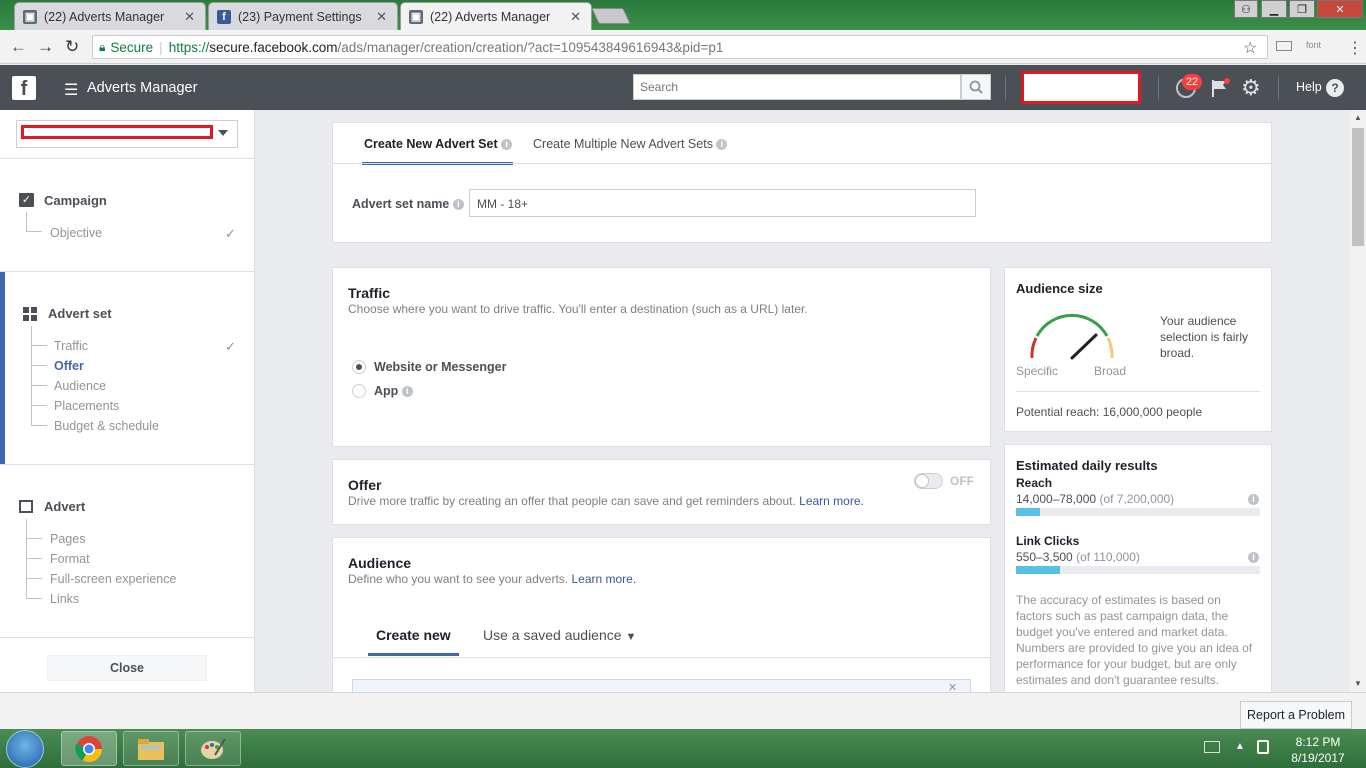 This screenshot has width=1366, height=768. Describe the element at coordinates (64, 599) in the screenshot. I see `sidebar-item-links: Links` at that location.